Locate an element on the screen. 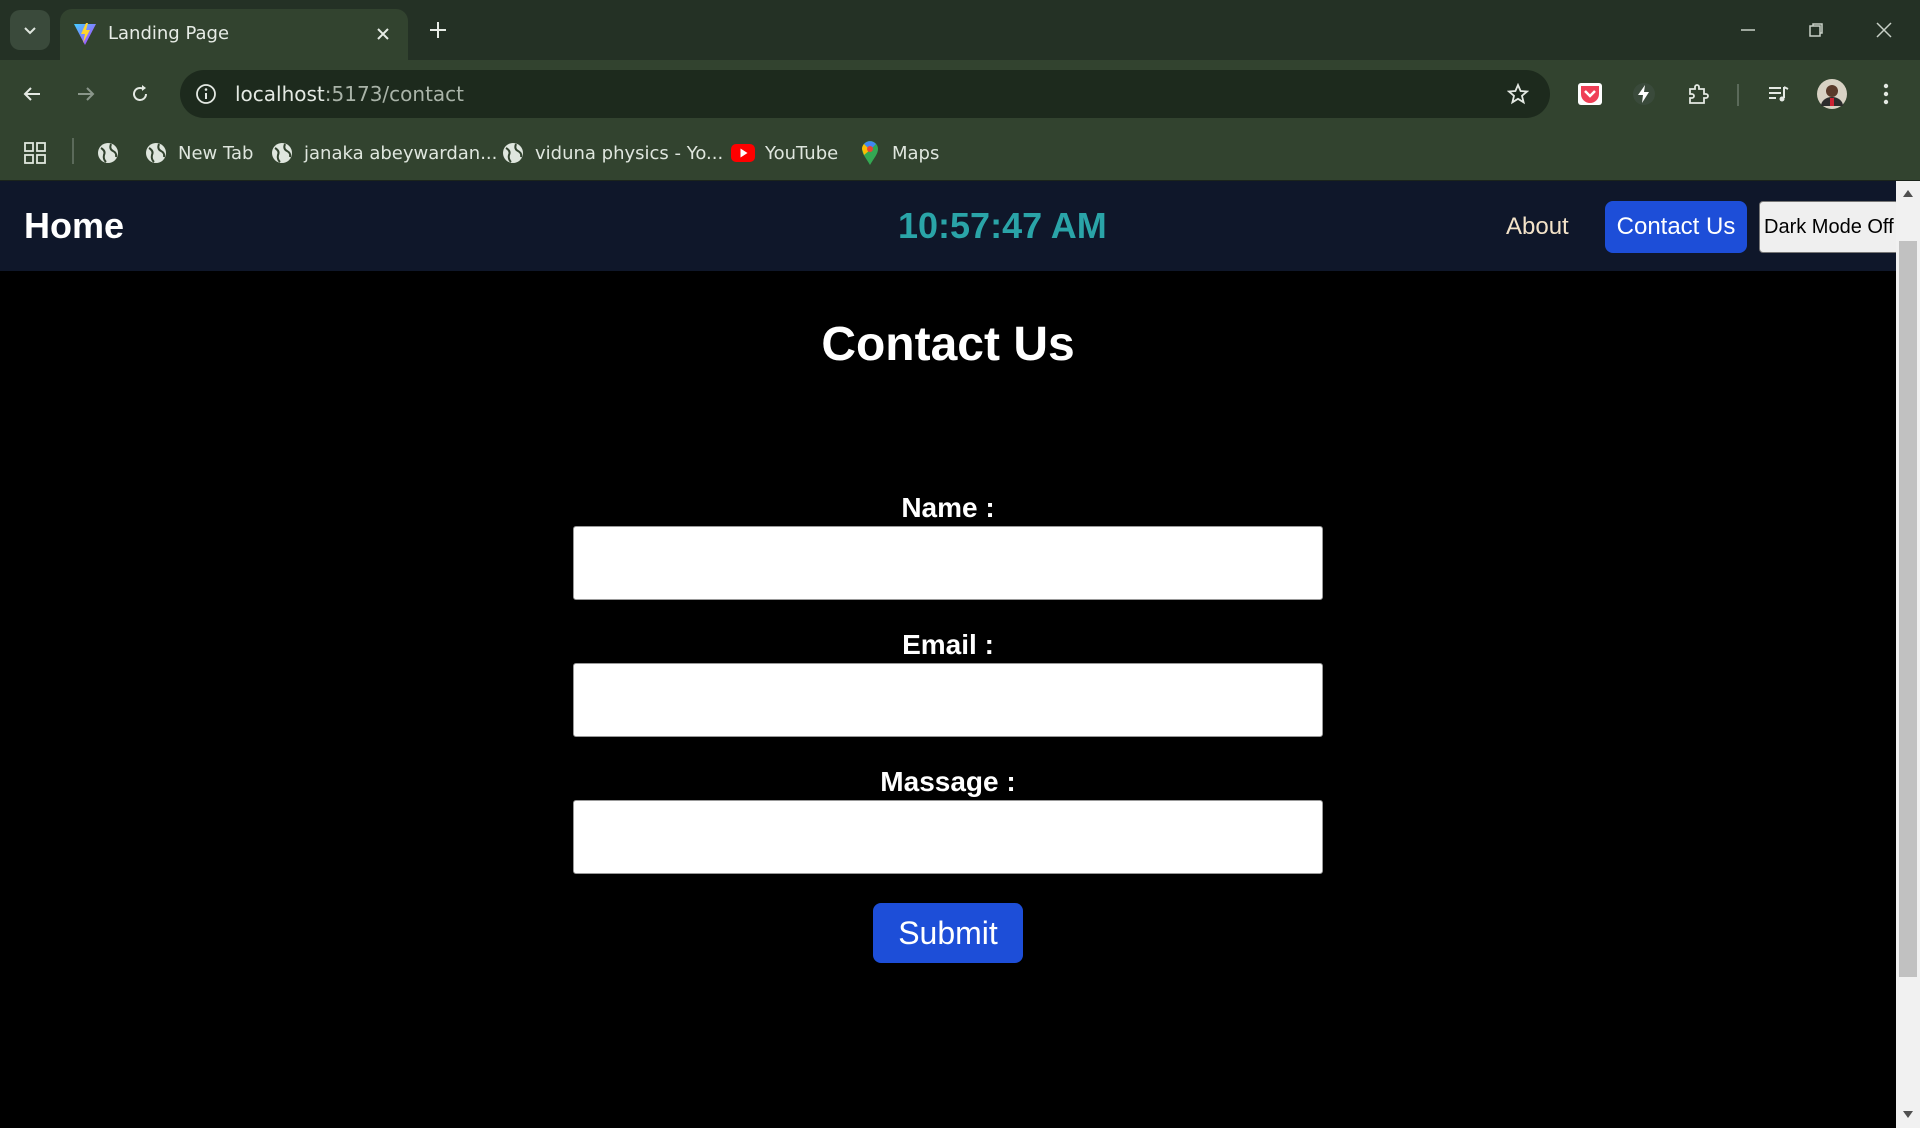 The width and height of the screenshot is (1920, 1128). close-window-button is located at coordinates (1884, 30).